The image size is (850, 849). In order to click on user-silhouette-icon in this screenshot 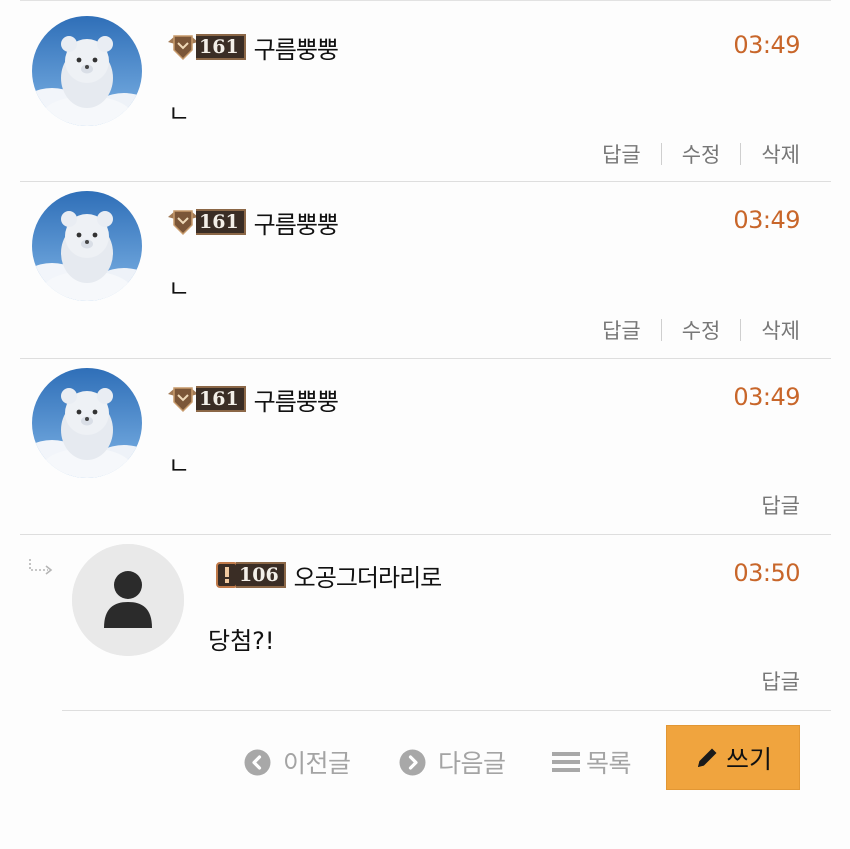, I will do `click(128, 600)`.